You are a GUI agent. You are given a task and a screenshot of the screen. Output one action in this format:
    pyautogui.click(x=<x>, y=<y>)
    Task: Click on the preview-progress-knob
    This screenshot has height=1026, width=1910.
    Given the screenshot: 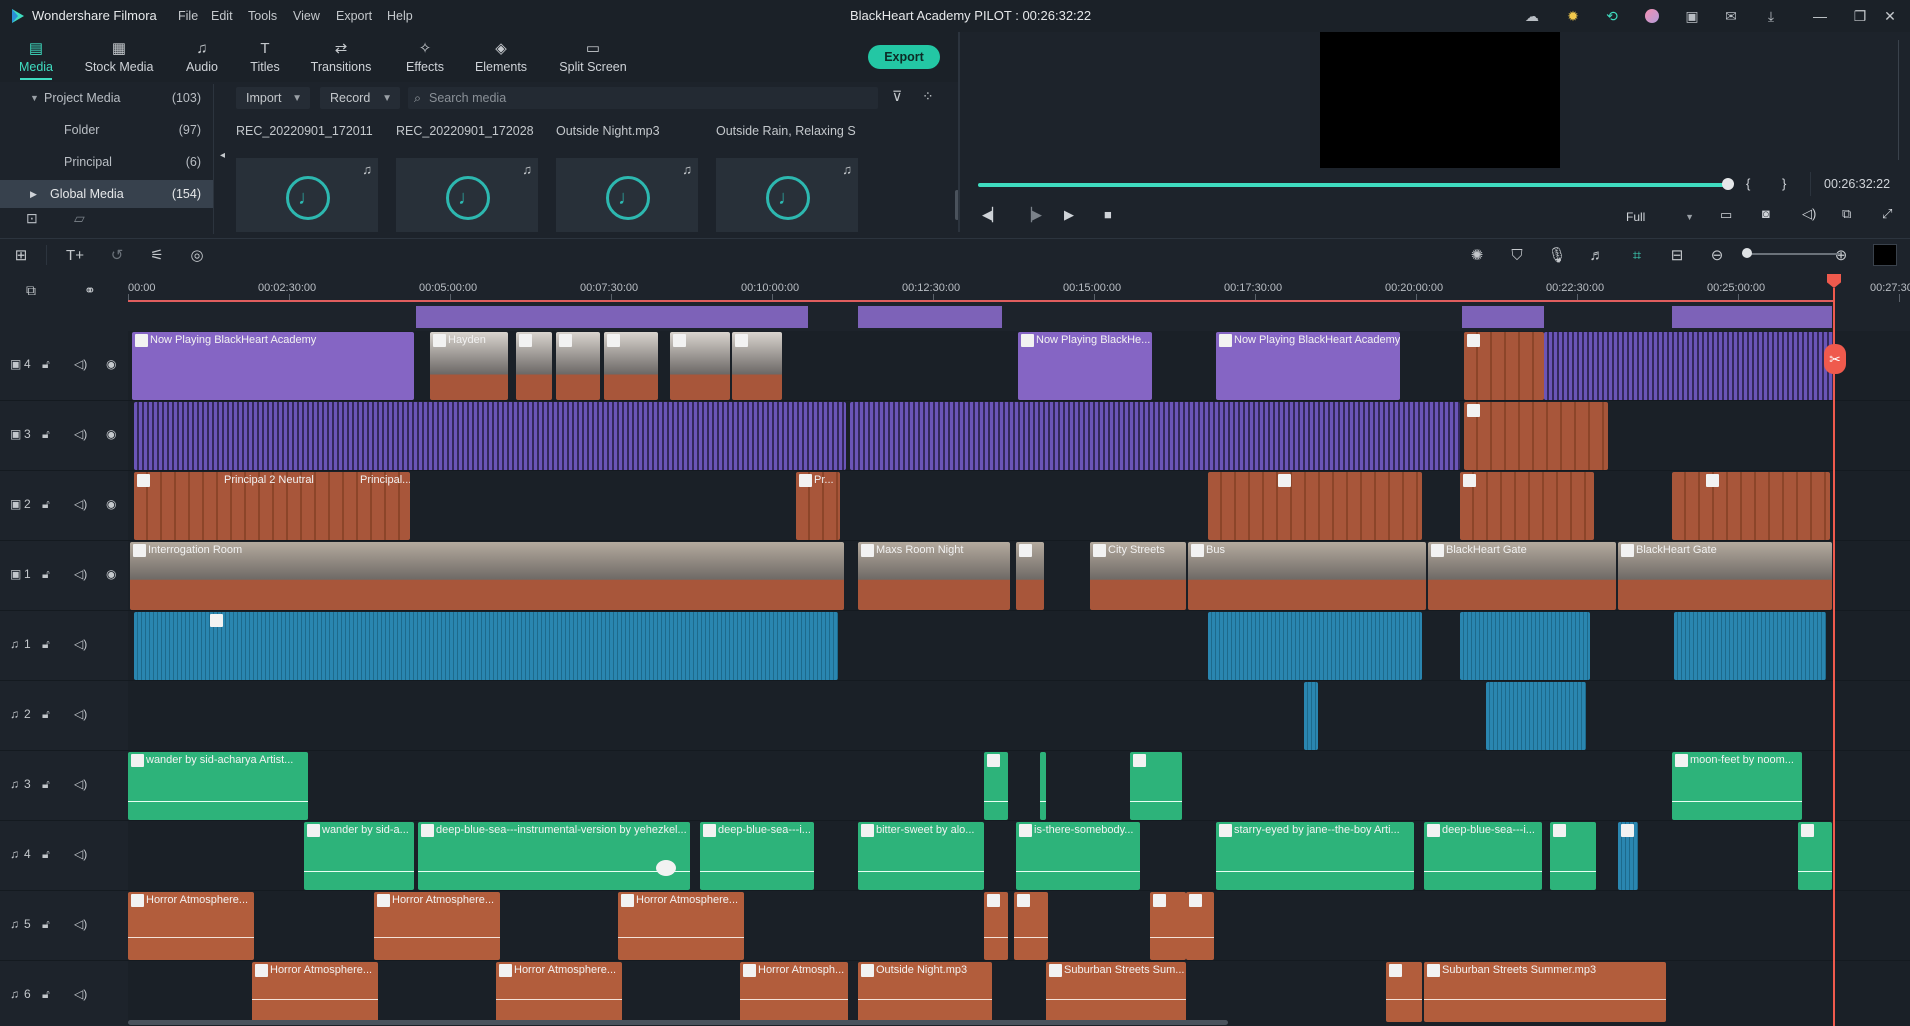 What is the action you would take?
    pyautogui.click(x=1728, y=184)
    